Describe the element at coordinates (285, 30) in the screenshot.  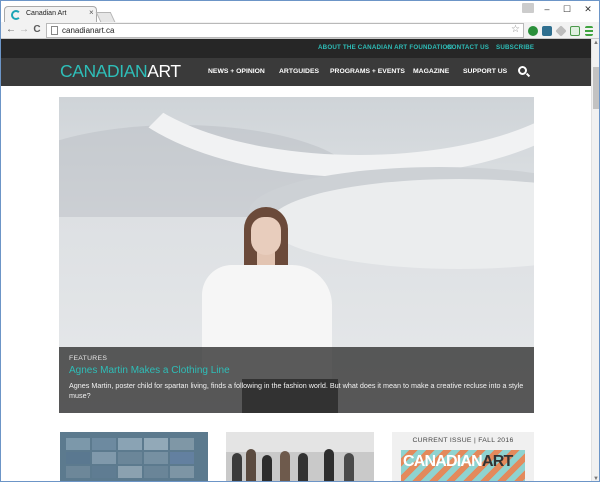
I see `address-bar: canadianart.ca ☆` at that location.